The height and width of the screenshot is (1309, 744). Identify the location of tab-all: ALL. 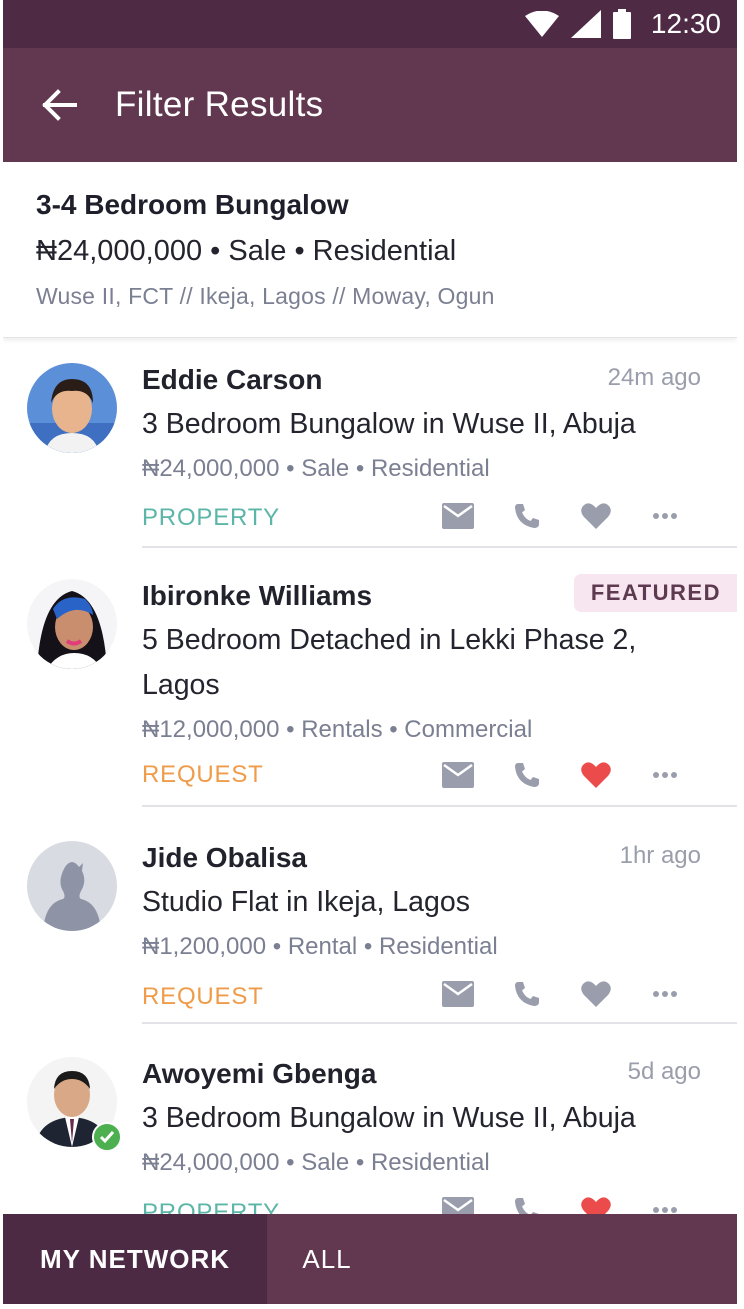
(327, 1259).